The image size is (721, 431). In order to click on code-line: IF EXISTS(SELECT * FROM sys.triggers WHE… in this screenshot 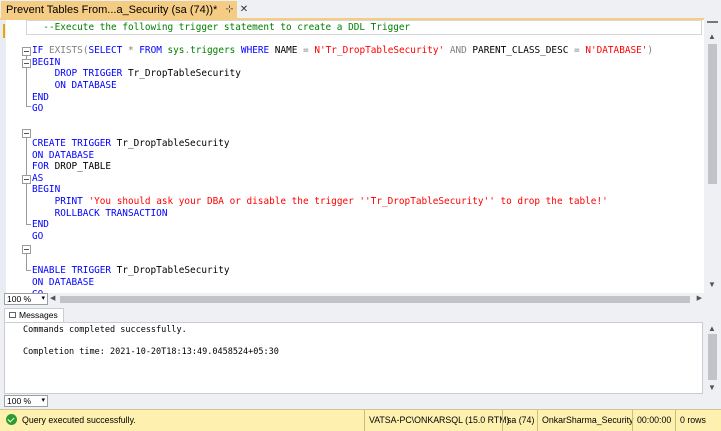, I will do `click(367, 51)`.